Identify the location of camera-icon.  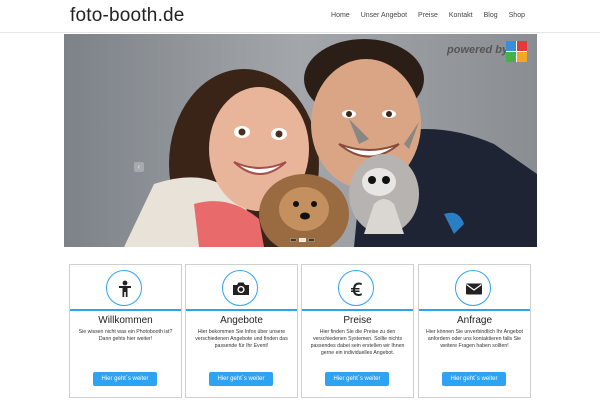
(240, 288).